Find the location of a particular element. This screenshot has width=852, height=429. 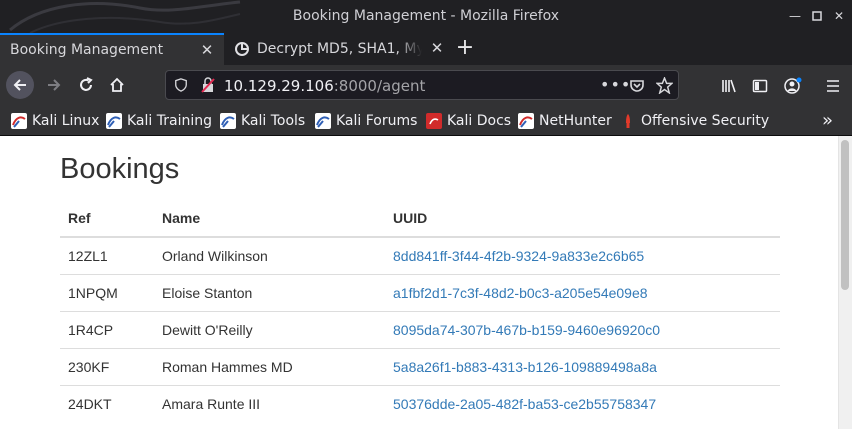

library-icon is located at coordinates (729, 86).